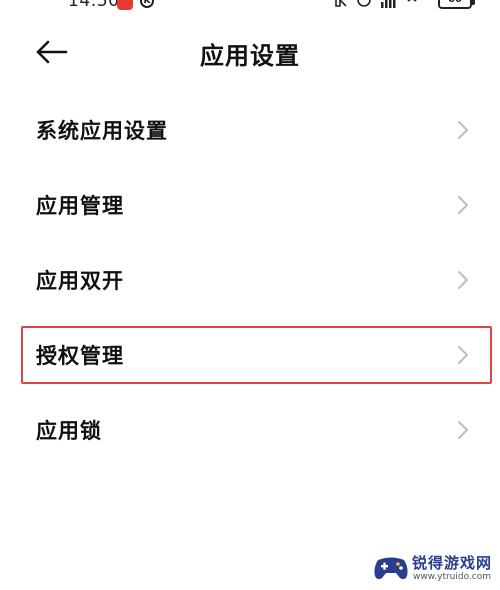 This screenshot has height=590, width=500. What do you see at coordinates (250, 56) in the screenshot?
I see `page-title: 应用设置` at bounding box center [250, 56].